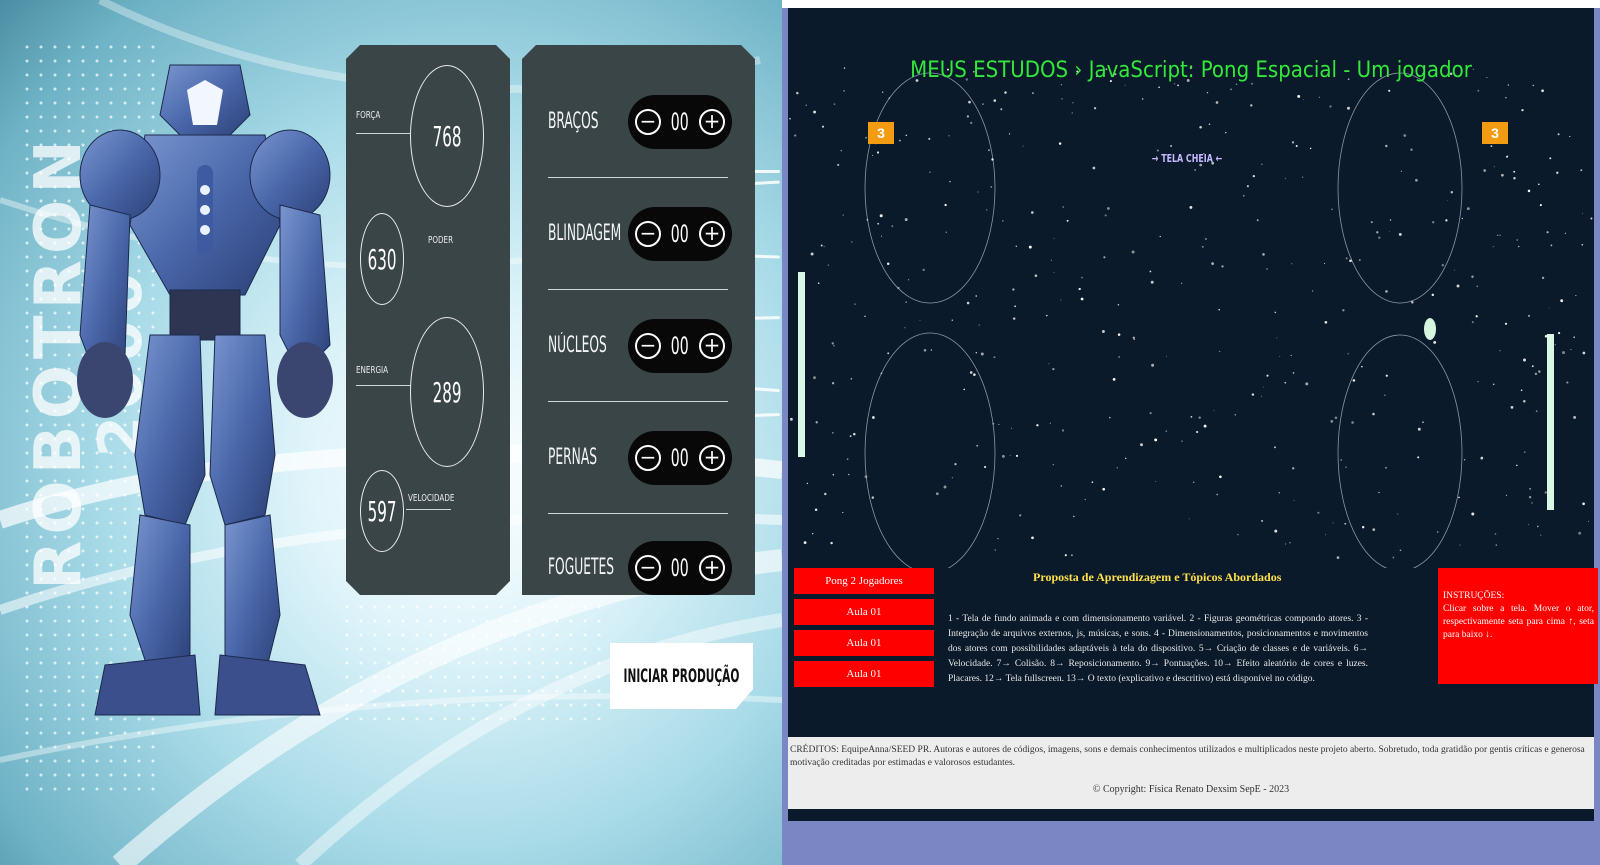  Describe the element at coordinates (573, 457) in the screenshot. I see `part-label-pernas: PERNAS` at that location.